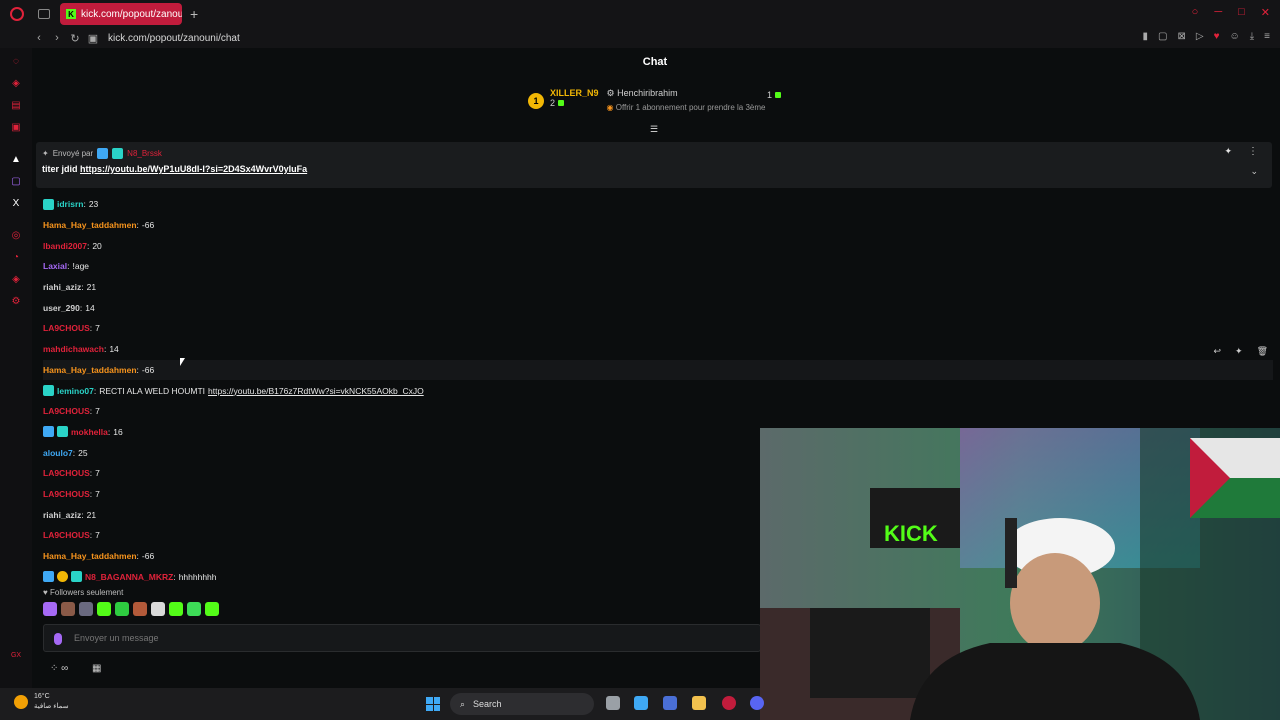 The height and width of the screenshot is (720, 1280). What do you see at coordinates (57, 38) in the screenshot?
I see `forward-icon: ›` at bounding box center [57, 38].